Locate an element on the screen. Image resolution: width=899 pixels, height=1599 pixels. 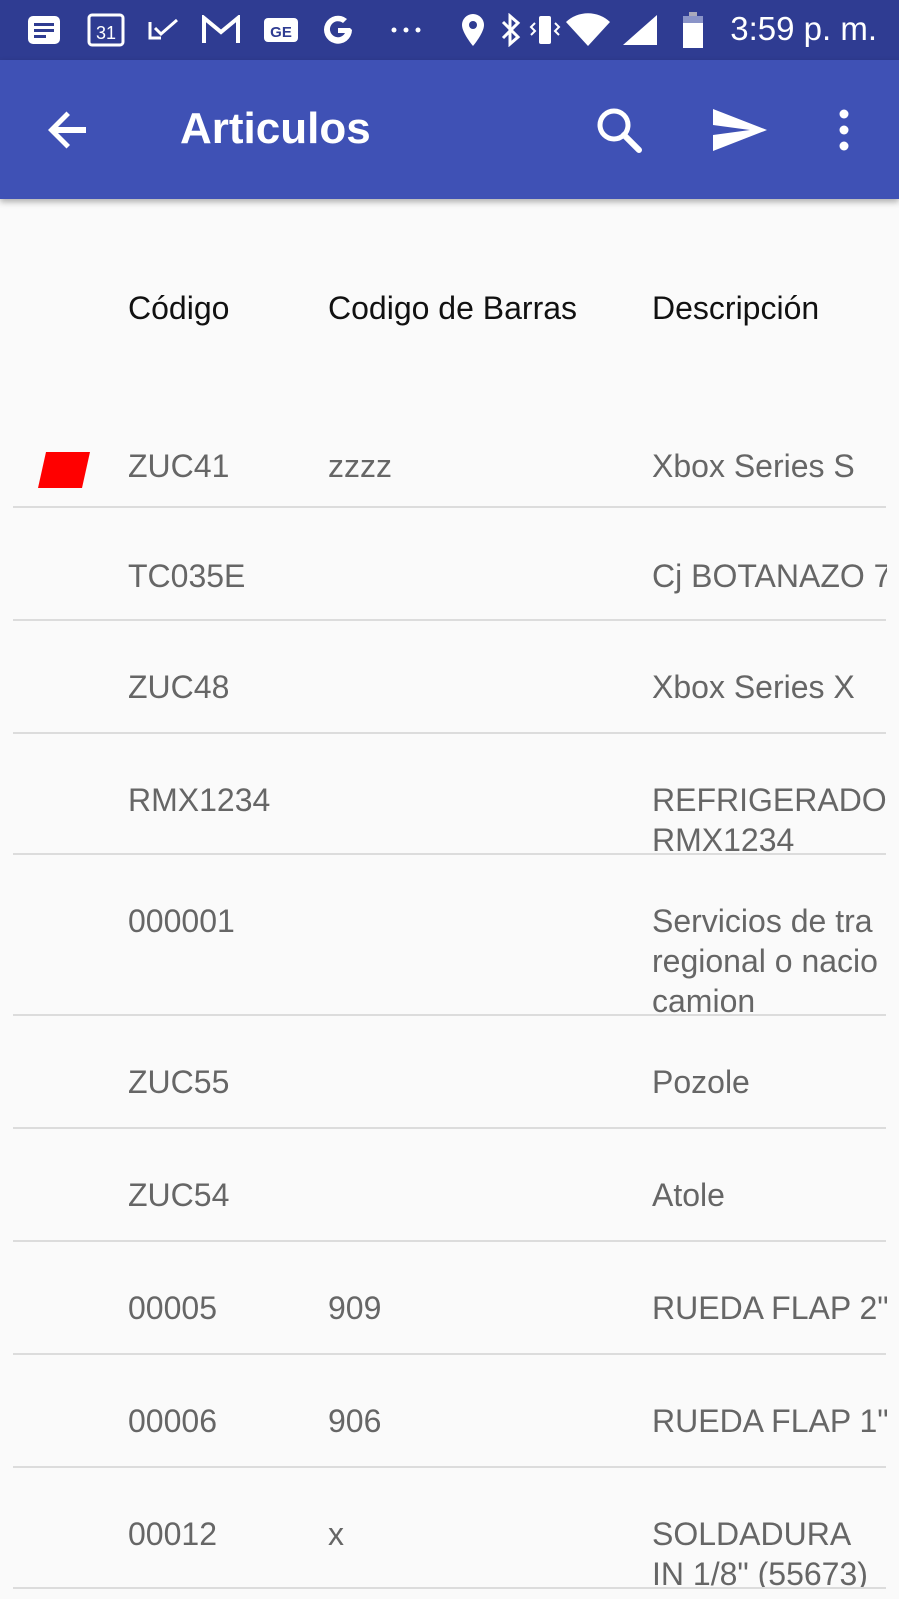
cell-description: REFRIGERADOR RMX1234 is located at coordinates (769, 818).